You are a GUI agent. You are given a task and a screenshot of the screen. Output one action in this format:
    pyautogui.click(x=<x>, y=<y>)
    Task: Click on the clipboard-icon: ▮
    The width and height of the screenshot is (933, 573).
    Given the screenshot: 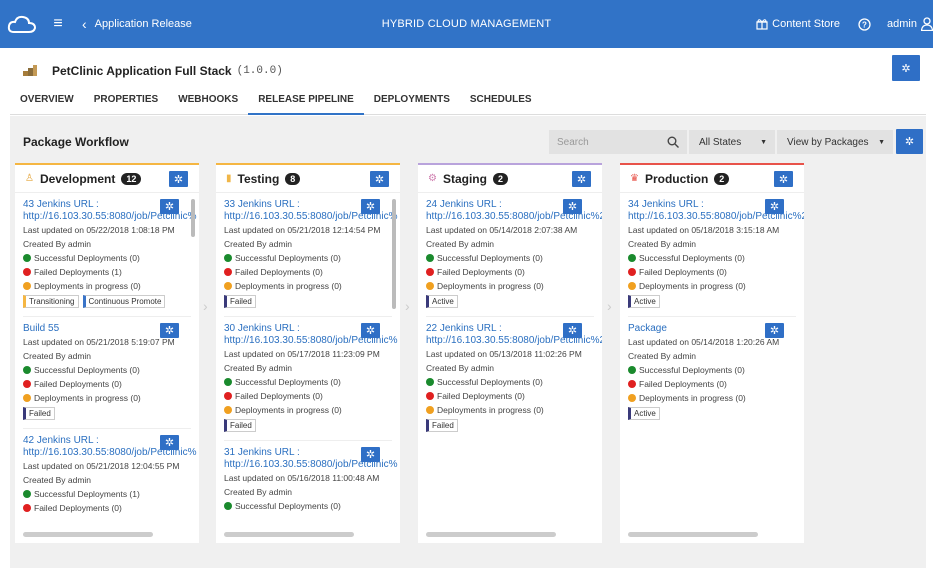 What is the action you would take?
    pyautogui.click(x=229, y=178)
    